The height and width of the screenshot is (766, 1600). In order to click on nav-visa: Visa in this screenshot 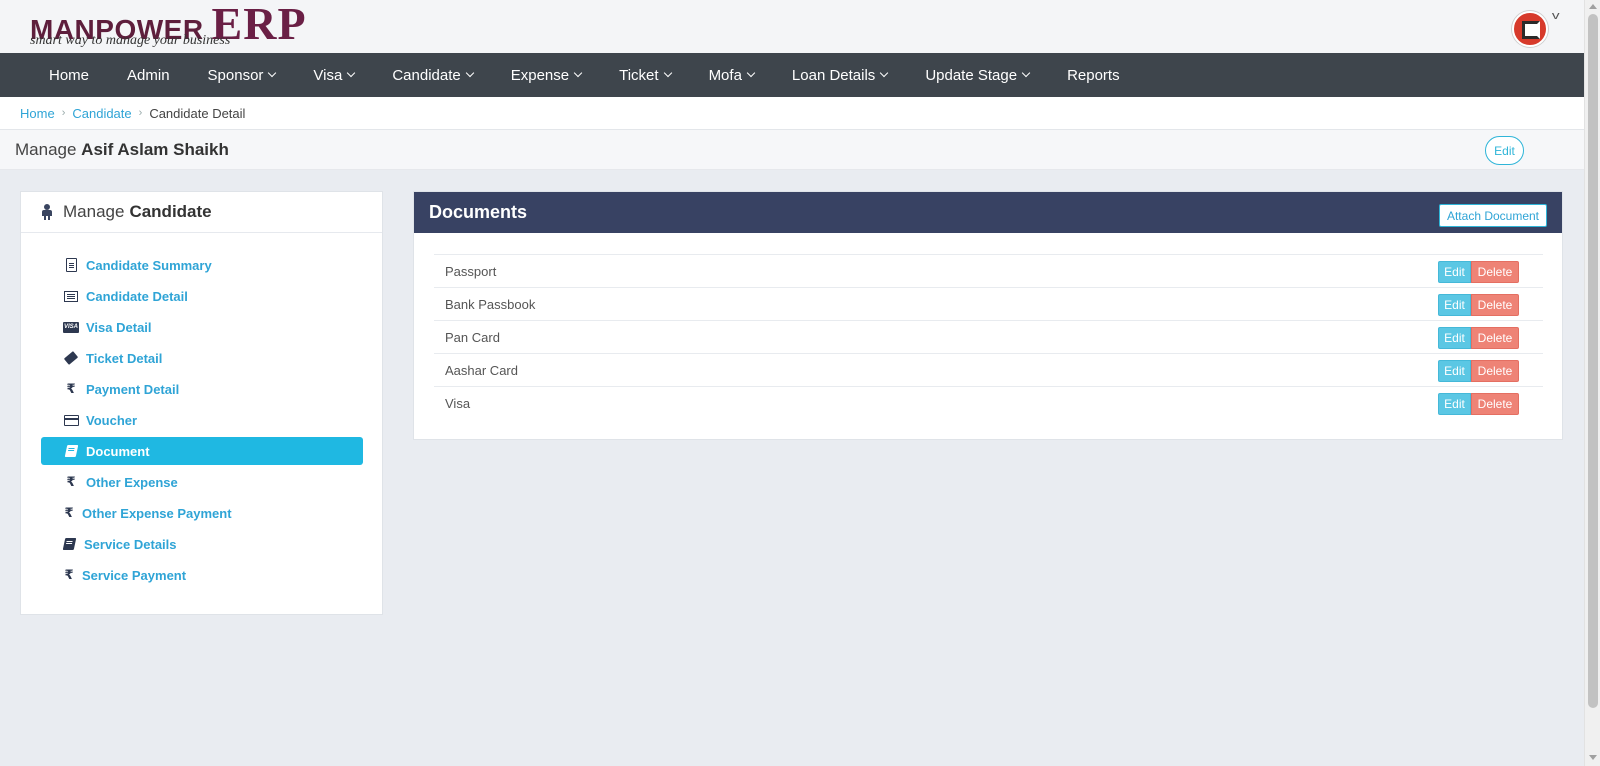, I will do `click(333, 75)`.